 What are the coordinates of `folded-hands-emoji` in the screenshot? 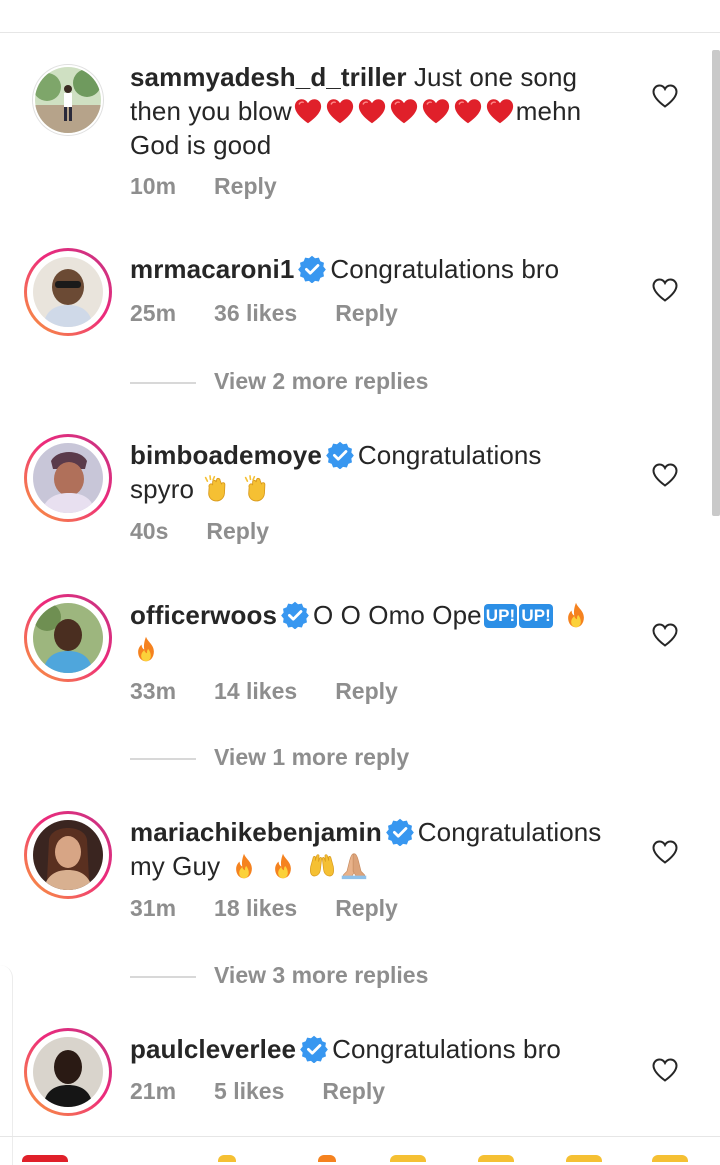 It's located at (354, 866).